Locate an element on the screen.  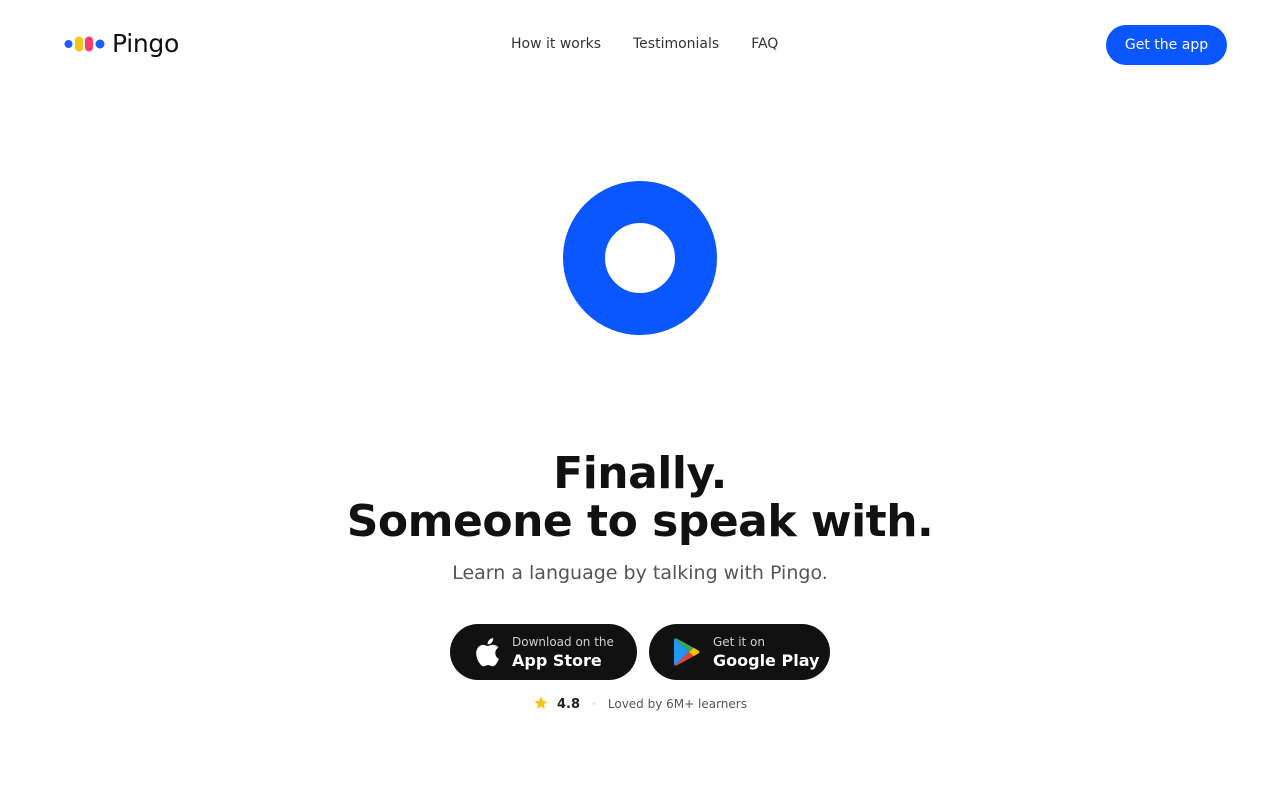
hero-headline: Finally. Someone to speak with. is located at coordinates (640, 498).